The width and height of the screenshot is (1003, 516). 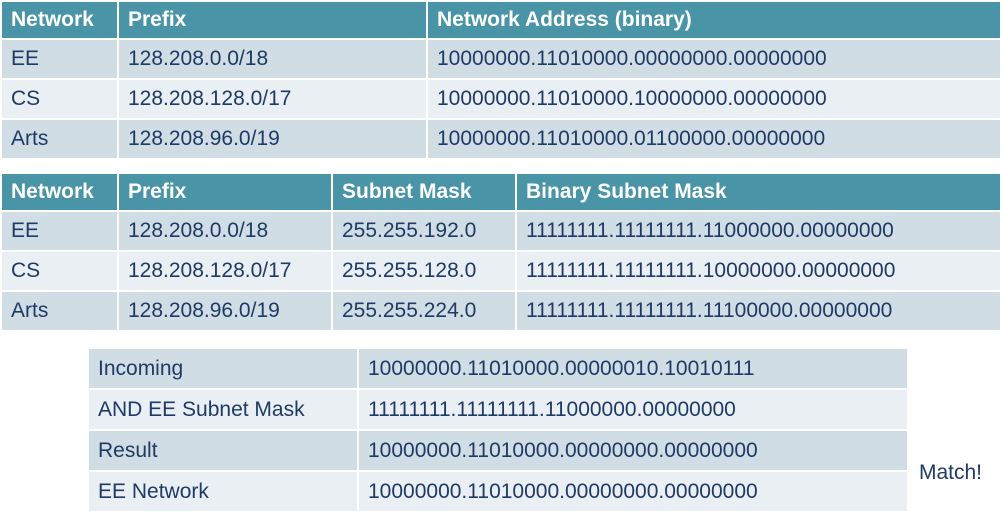 What do you see at coordinates (223, 491) in the screenshot?
I see `row-label-ee-network: EE Network` at bounding box center [223, 491].